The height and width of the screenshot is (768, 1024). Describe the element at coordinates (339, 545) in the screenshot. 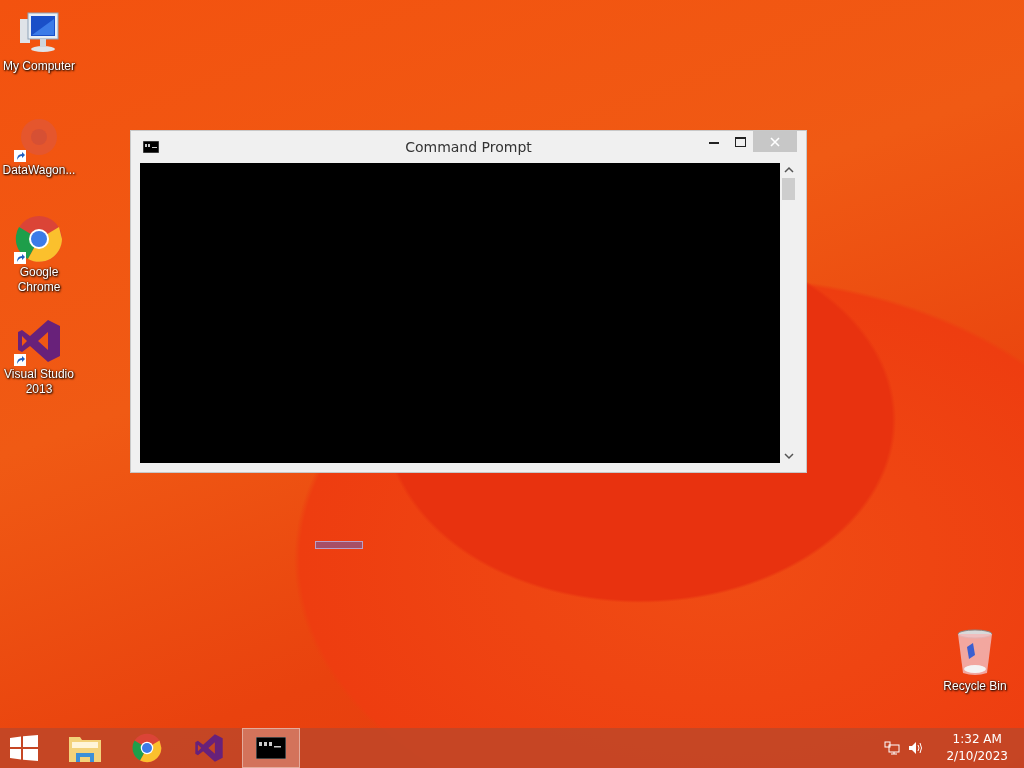

I see `selection-rectangle` at that location.